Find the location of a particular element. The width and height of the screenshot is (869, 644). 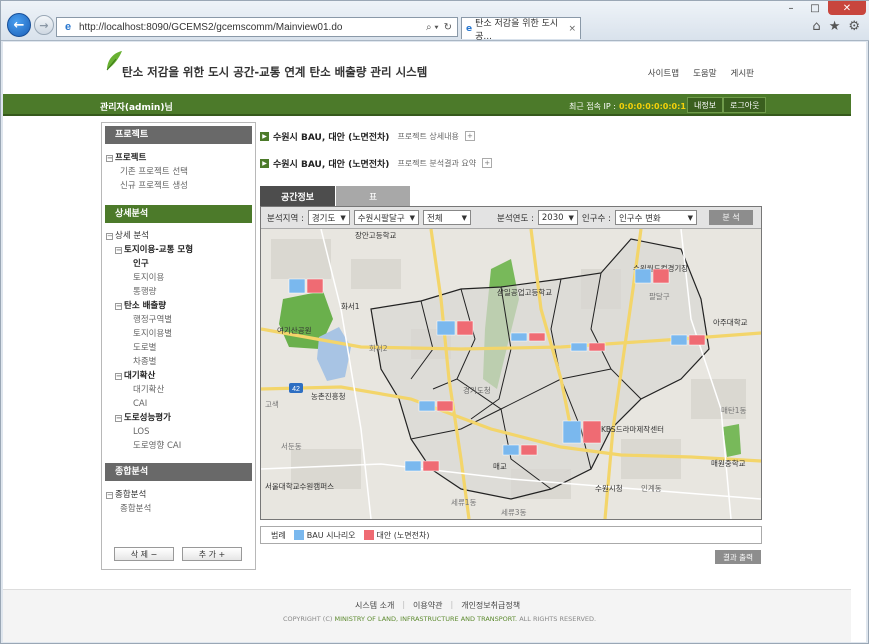

svg-text: 42 is located at coordinates (296, 389).